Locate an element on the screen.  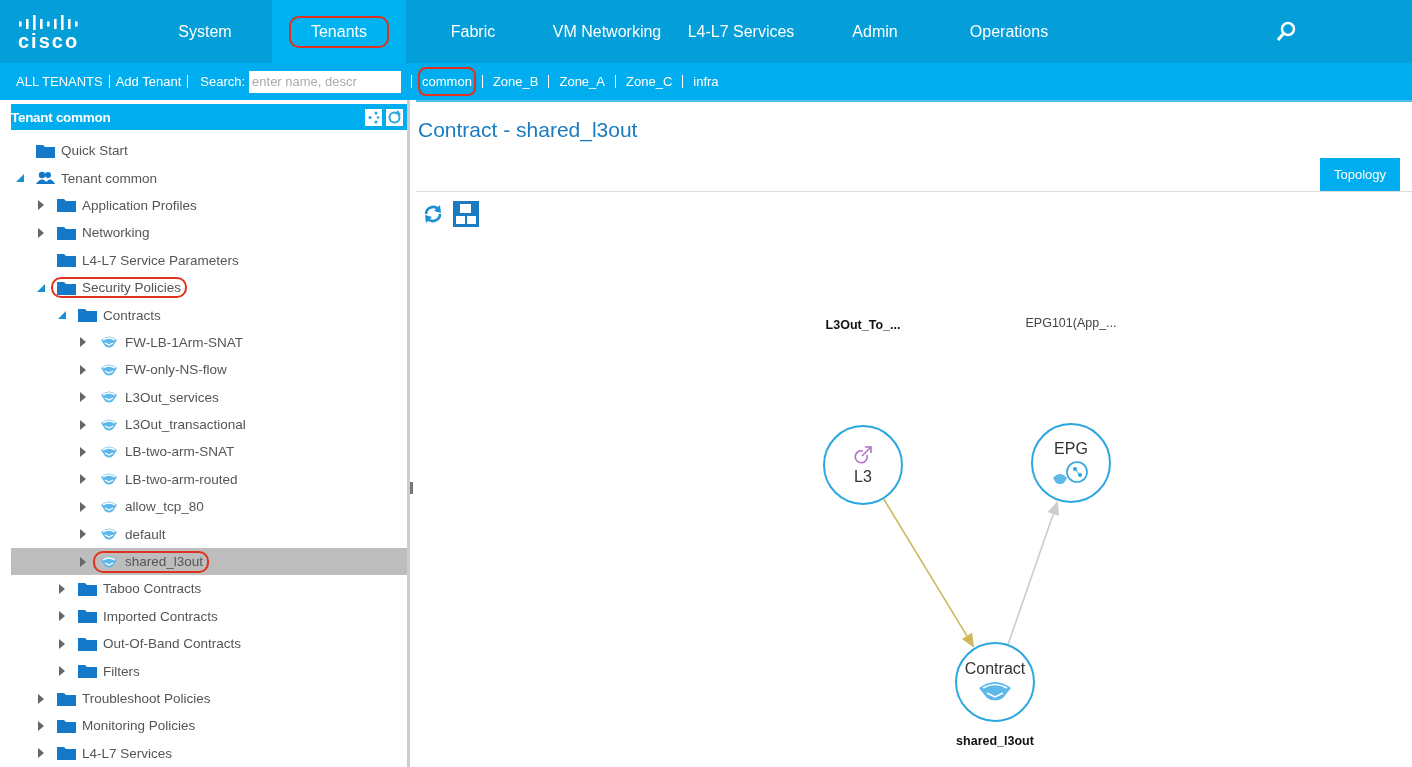
tree-label: Monitoring Policies is located at coordinates (139, 726).